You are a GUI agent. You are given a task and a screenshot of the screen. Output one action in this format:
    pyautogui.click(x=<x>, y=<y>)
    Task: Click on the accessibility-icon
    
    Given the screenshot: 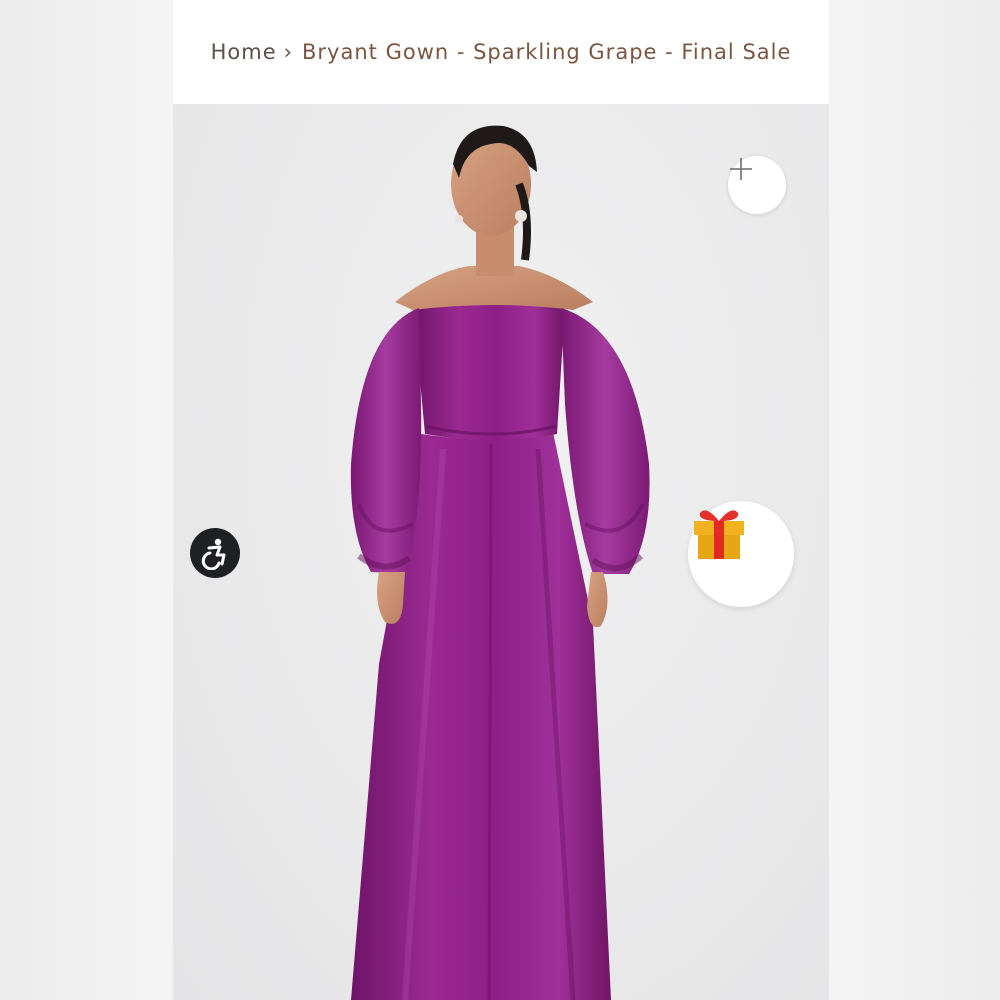 What is the action you would take?
    pyautogui.click(x=213, y=554)
    